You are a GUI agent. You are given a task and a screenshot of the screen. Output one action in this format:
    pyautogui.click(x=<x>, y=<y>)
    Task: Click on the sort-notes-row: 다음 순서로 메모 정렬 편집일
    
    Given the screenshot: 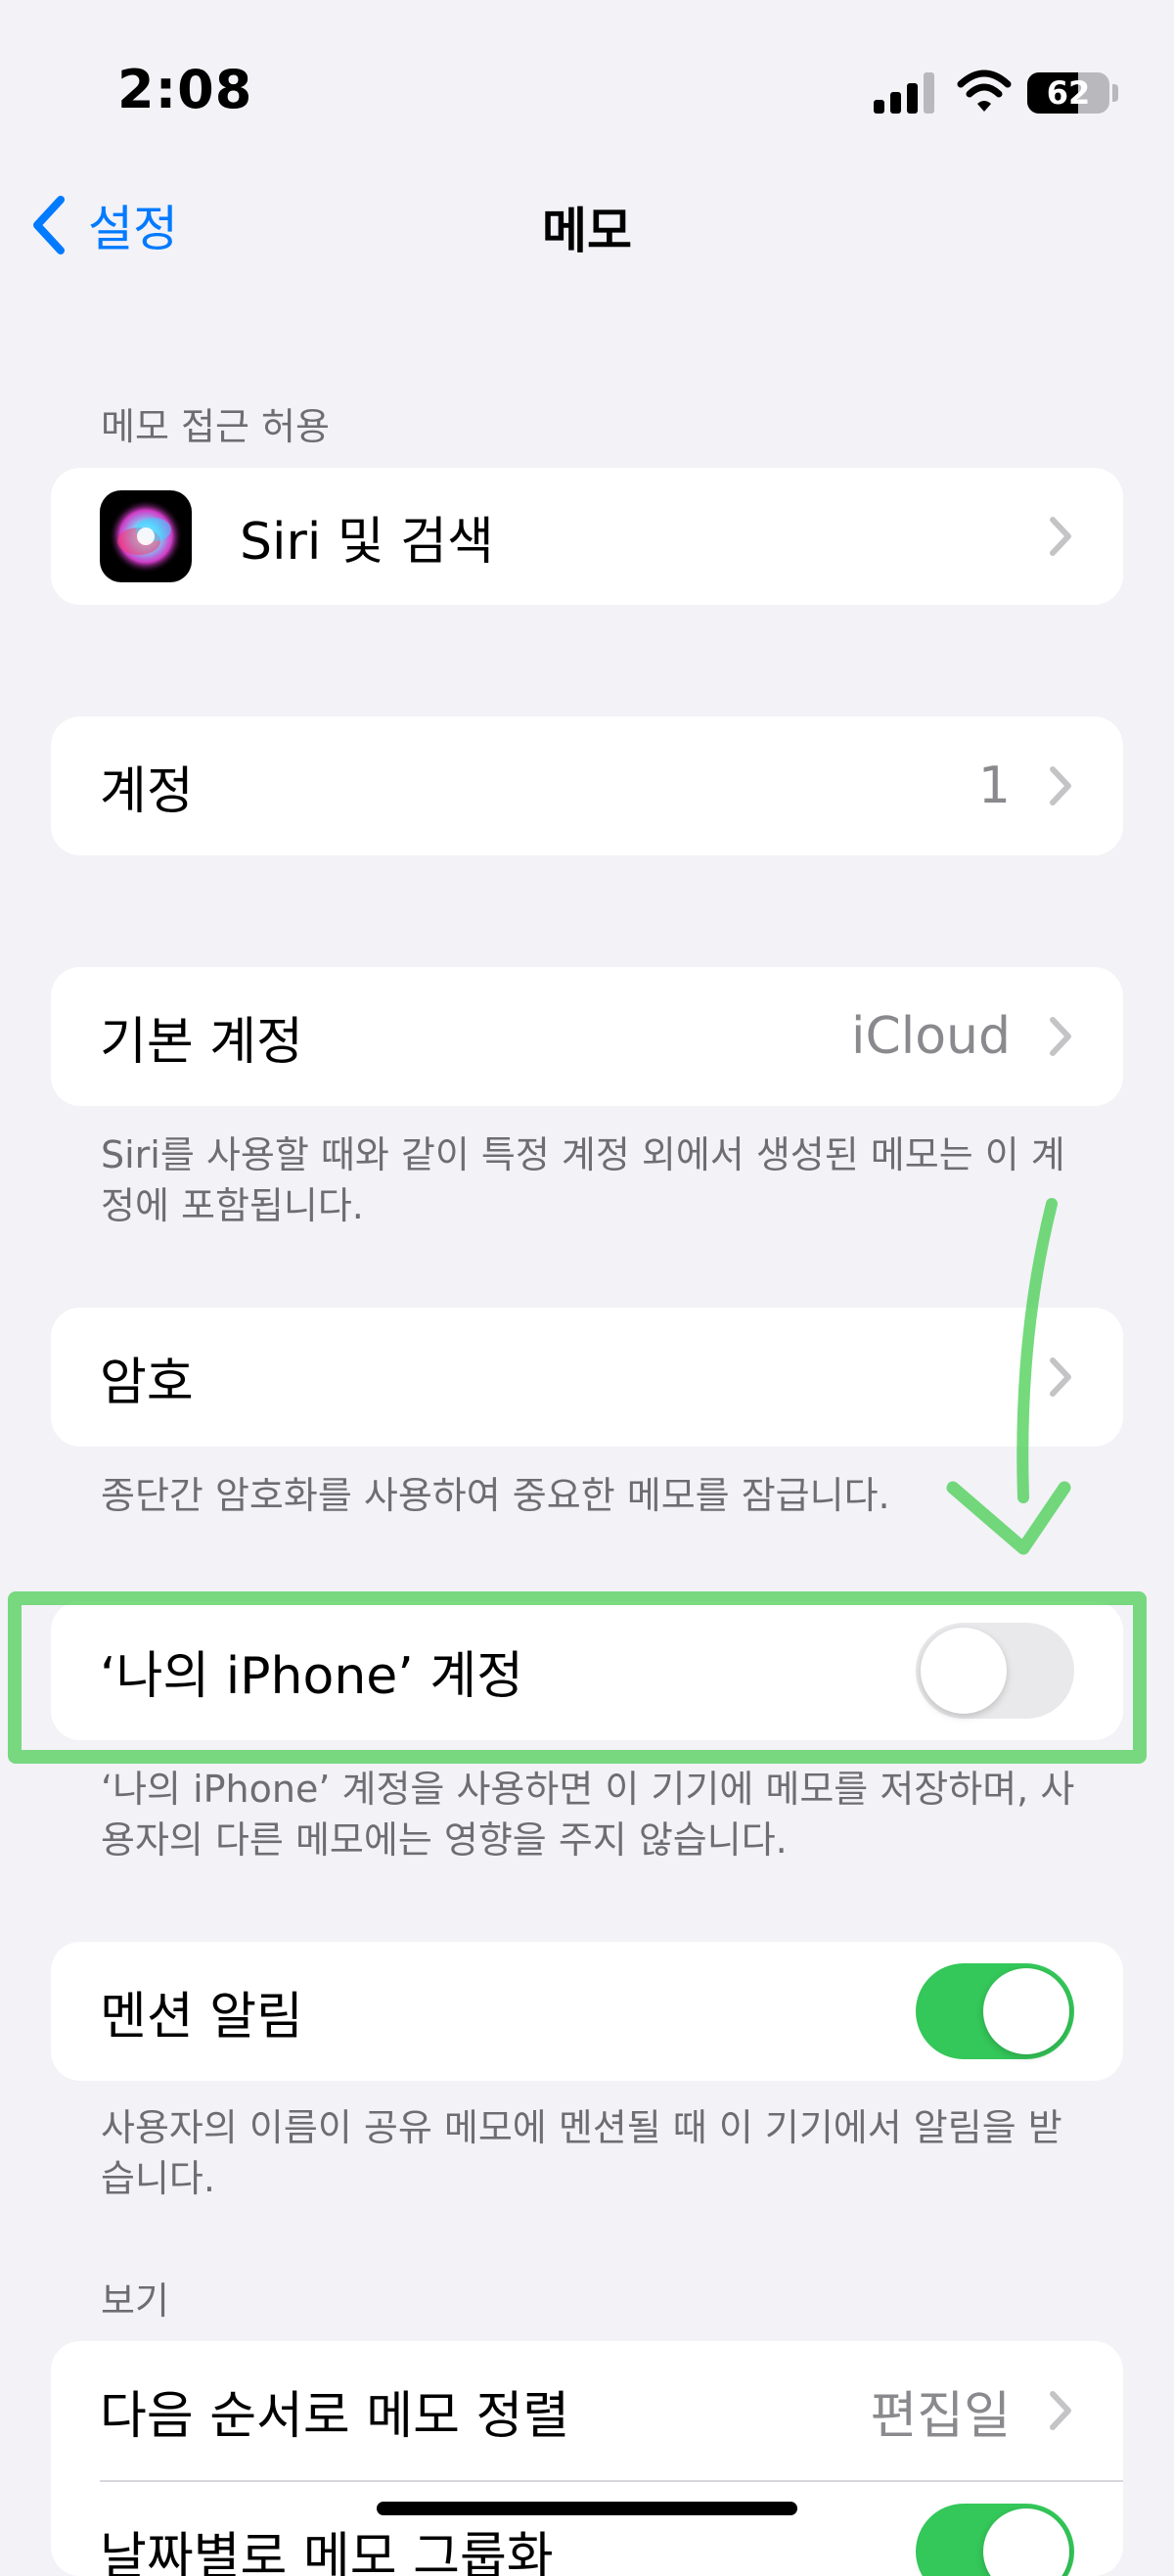 What is the action you would take?
    pyautogui.click(x=587, y=2410)
    